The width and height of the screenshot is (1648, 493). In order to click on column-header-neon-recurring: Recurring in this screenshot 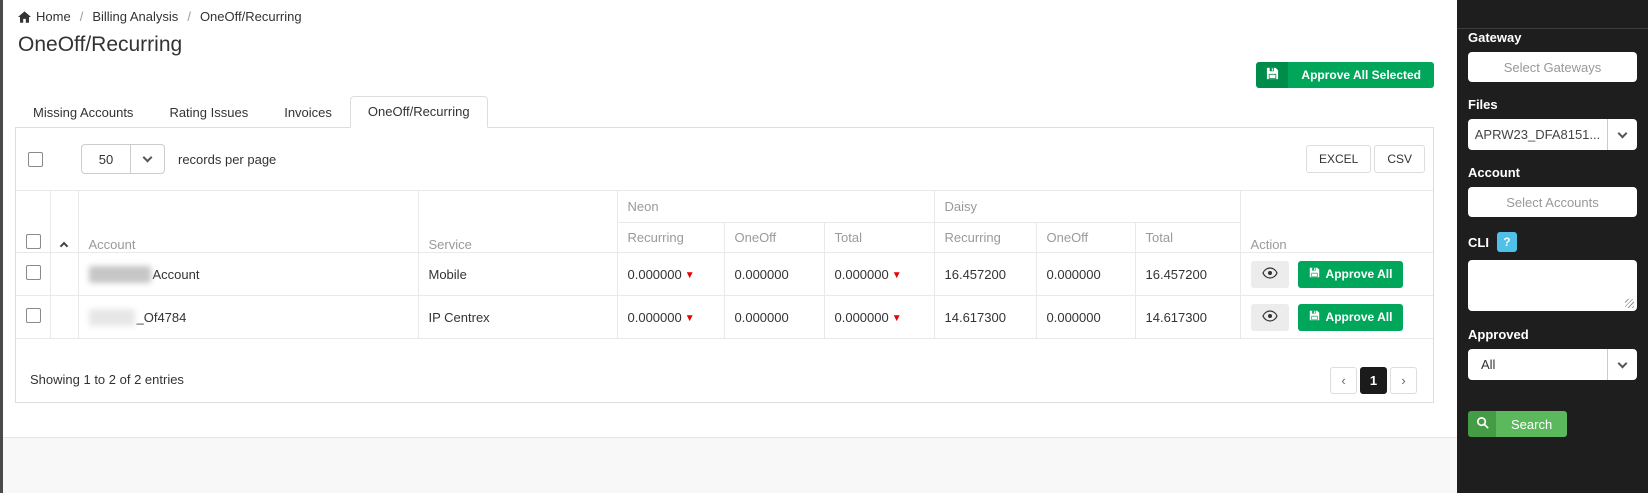, I will do `click(671, 237)`.